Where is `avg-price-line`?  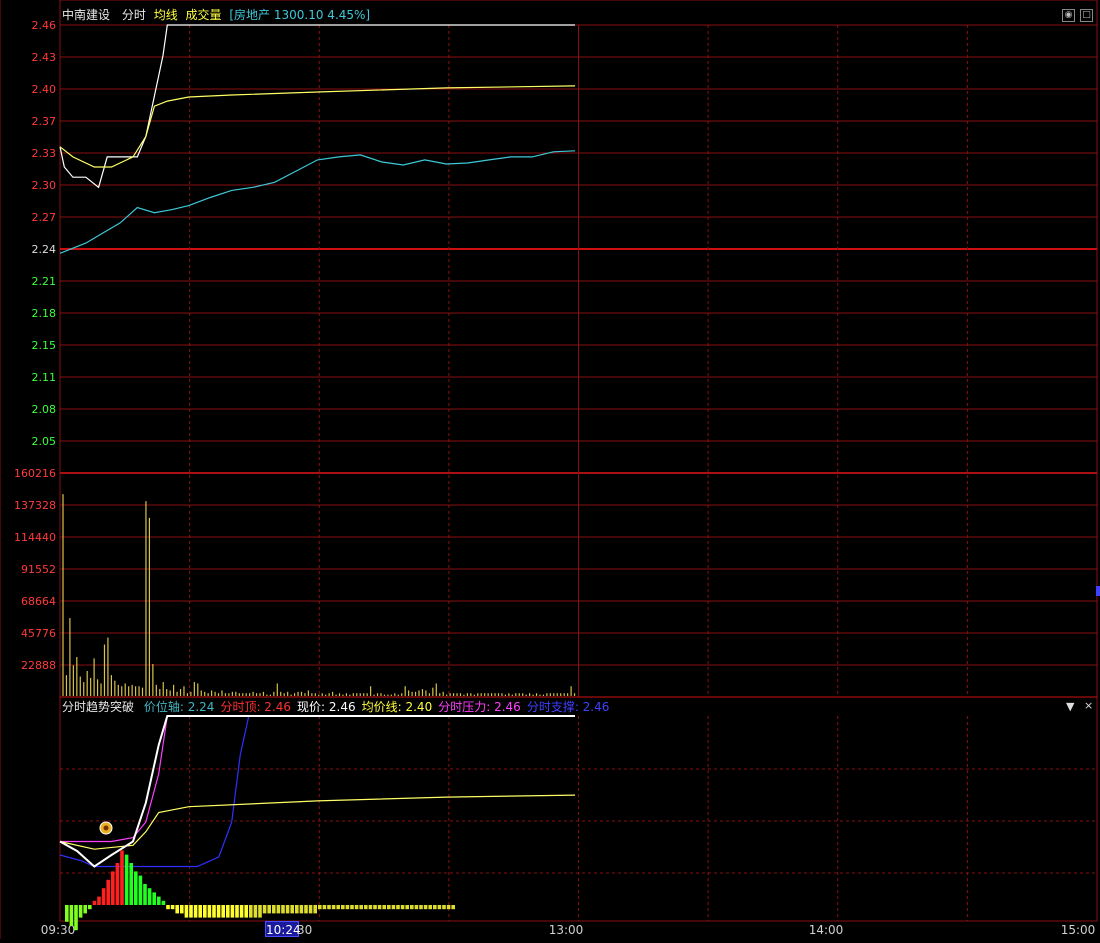 avg-price-line is located at coordinates (317, 822).